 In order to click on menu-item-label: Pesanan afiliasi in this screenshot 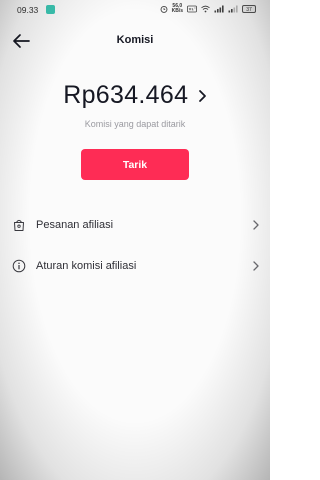, I will do `click(75, 225)`.